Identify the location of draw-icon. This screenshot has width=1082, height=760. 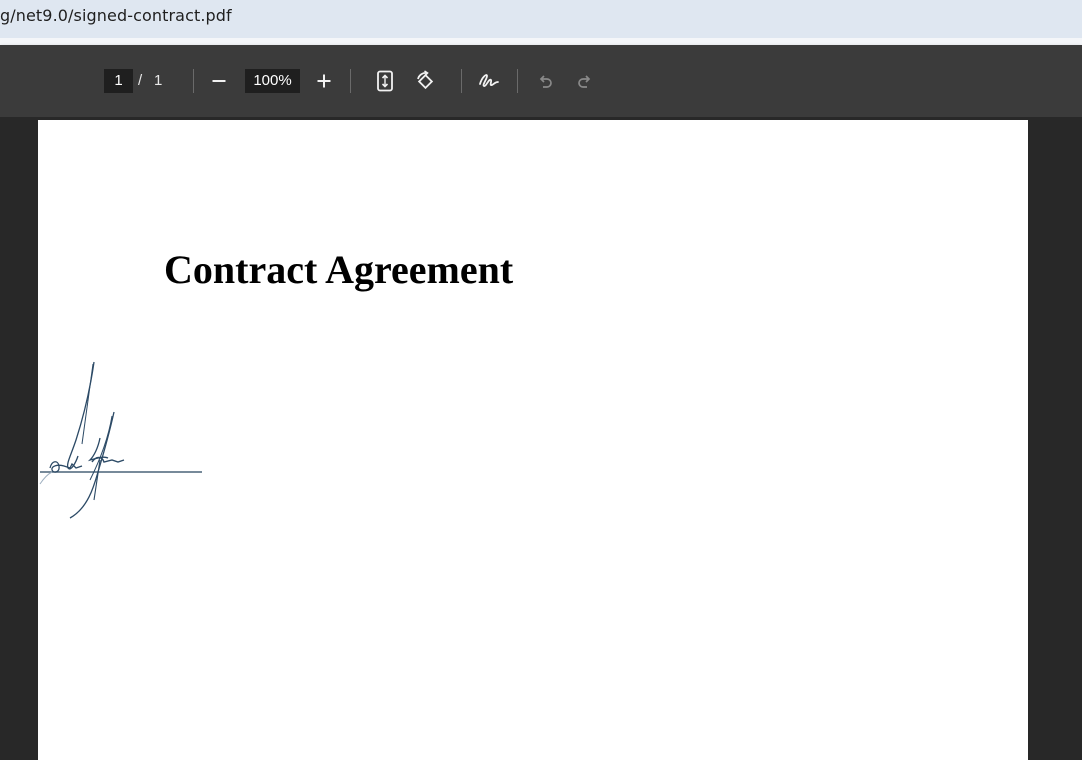
(489, 80).